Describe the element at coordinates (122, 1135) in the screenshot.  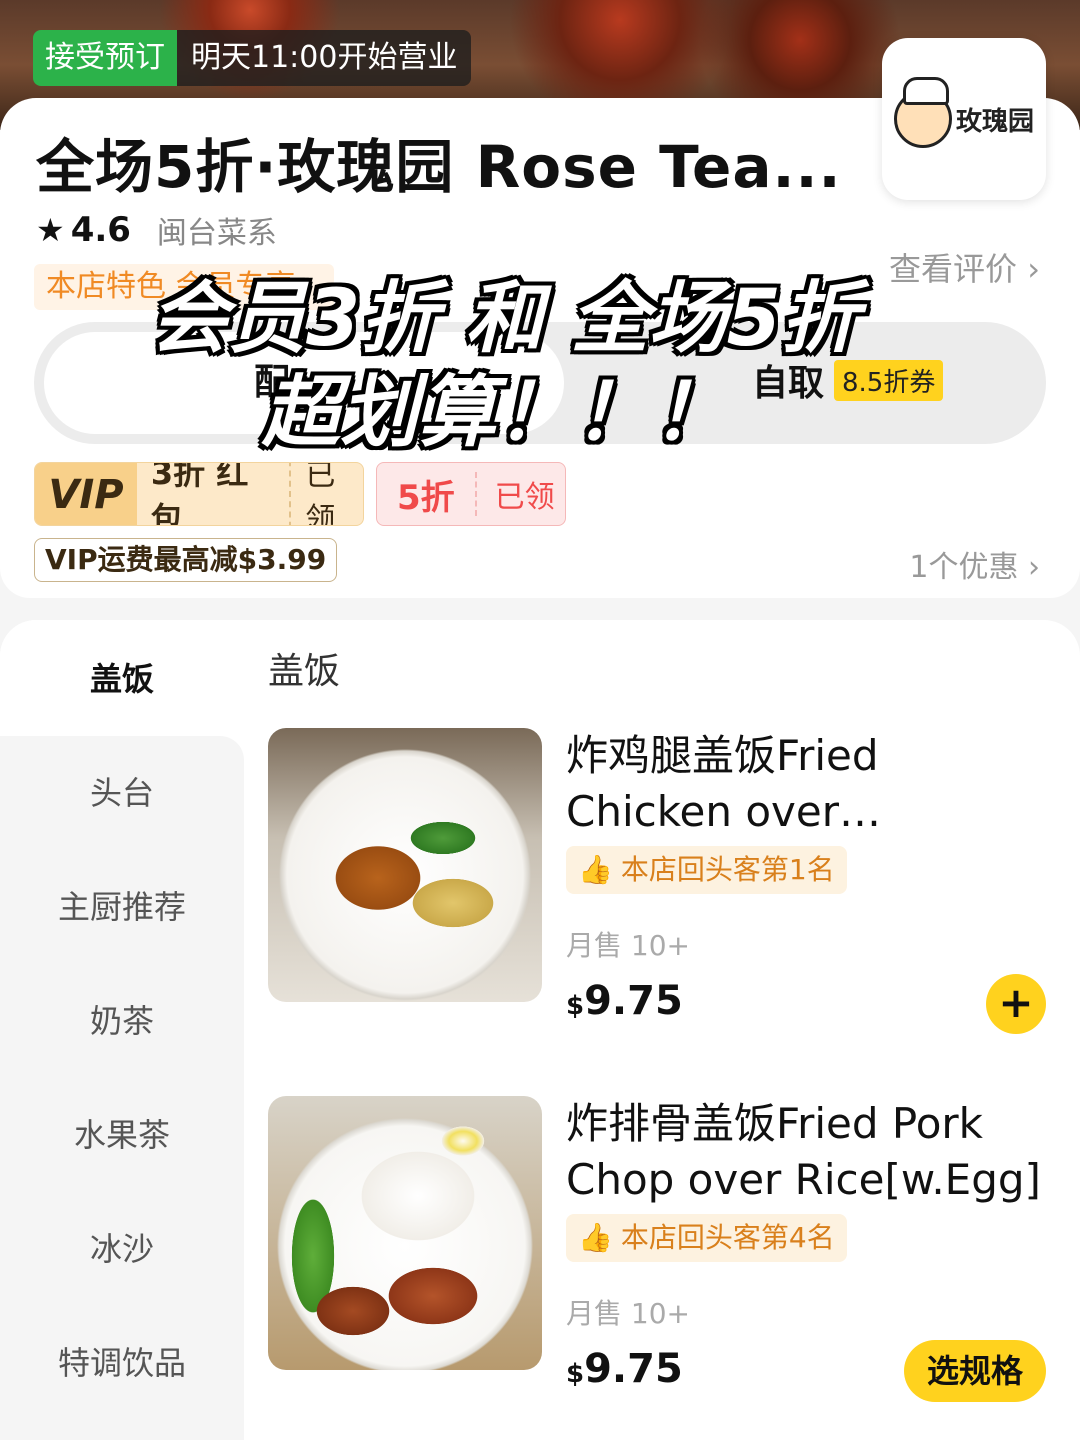
I see `category-item-fruit-tea: 水果茶` at that location.